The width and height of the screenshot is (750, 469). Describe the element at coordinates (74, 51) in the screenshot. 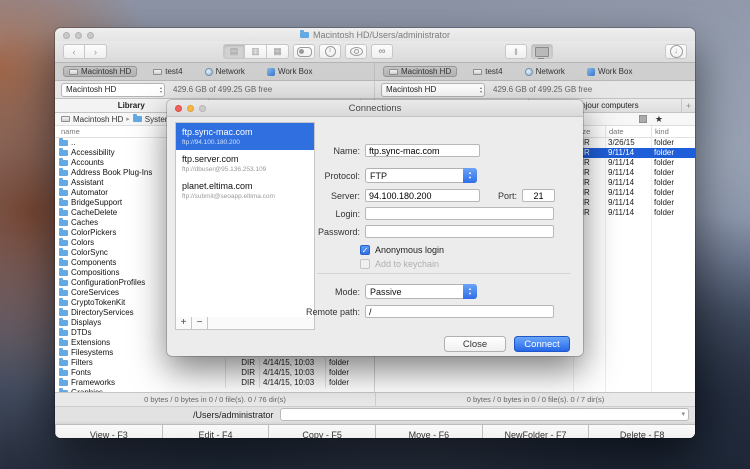

I see `back-button: ‹` at that location.